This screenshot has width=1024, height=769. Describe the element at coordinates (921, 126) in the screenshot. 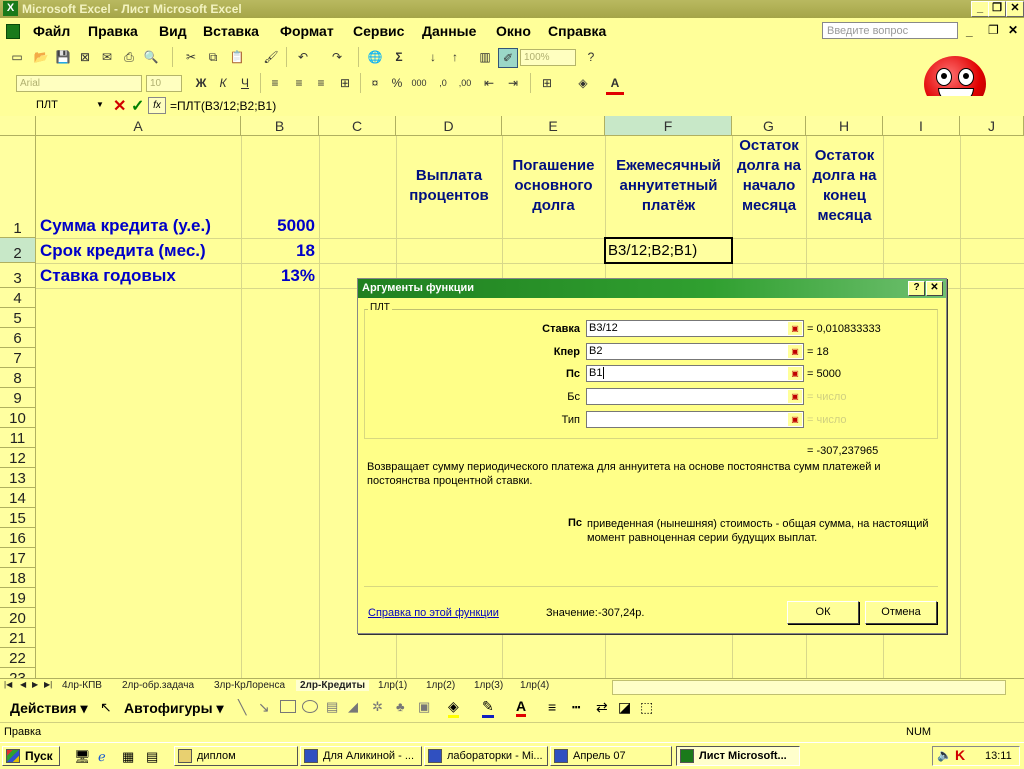

I see `column-header-i: I` at that location.